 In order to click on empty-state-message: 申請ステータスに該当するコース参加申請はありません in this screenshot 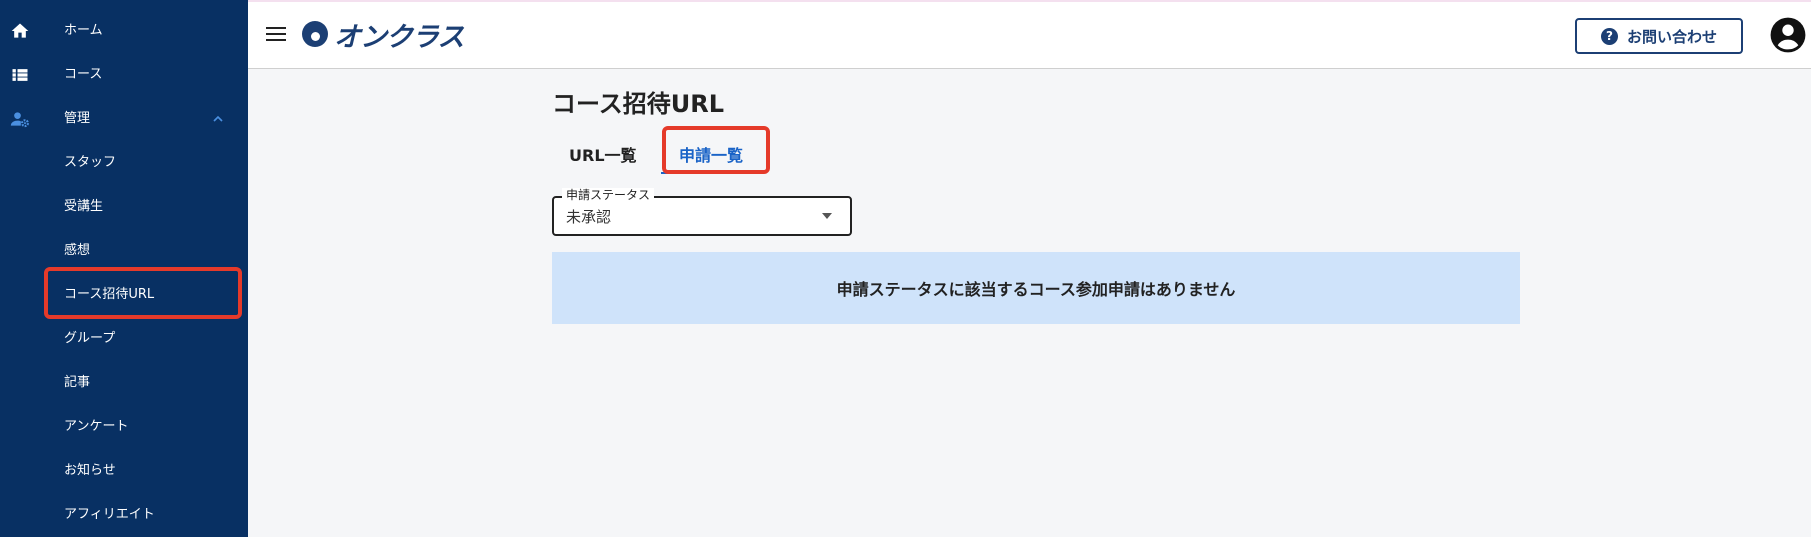, I will do `click(1036, 289)`.